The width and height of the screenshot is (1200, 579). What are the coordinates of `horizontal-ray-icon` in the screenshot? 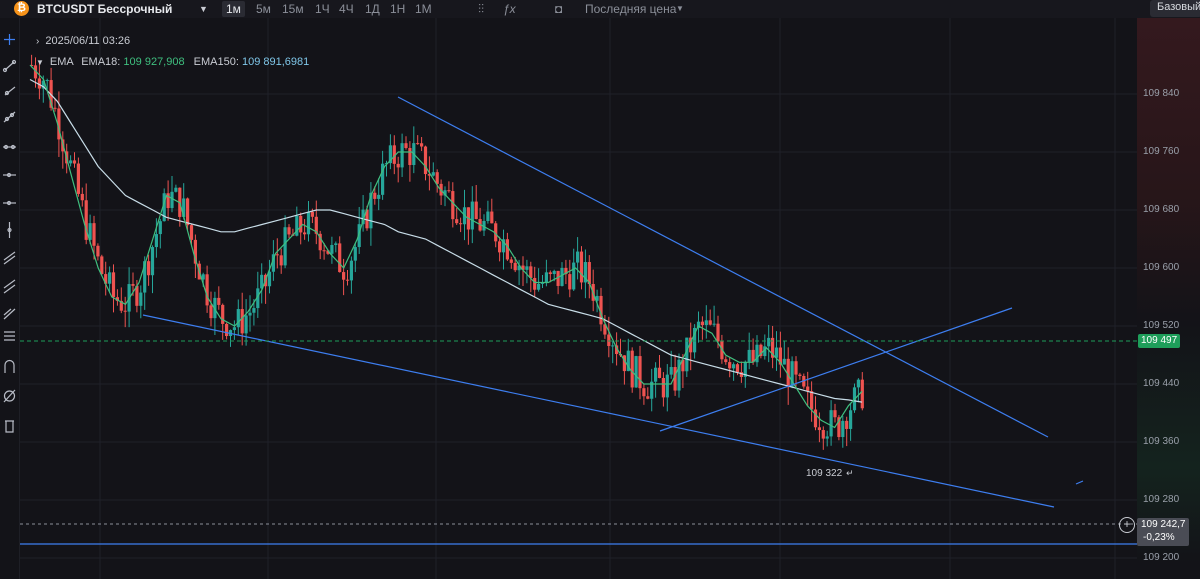 It's located at (9, 175).